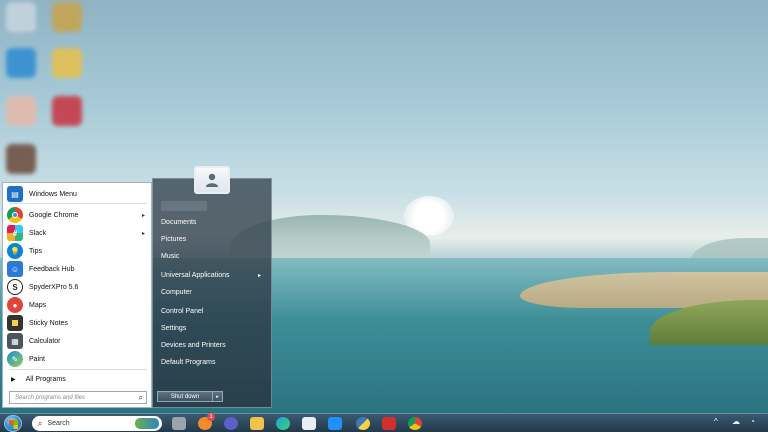  I want to click on tips-icon: 💡, so click(15, 251).